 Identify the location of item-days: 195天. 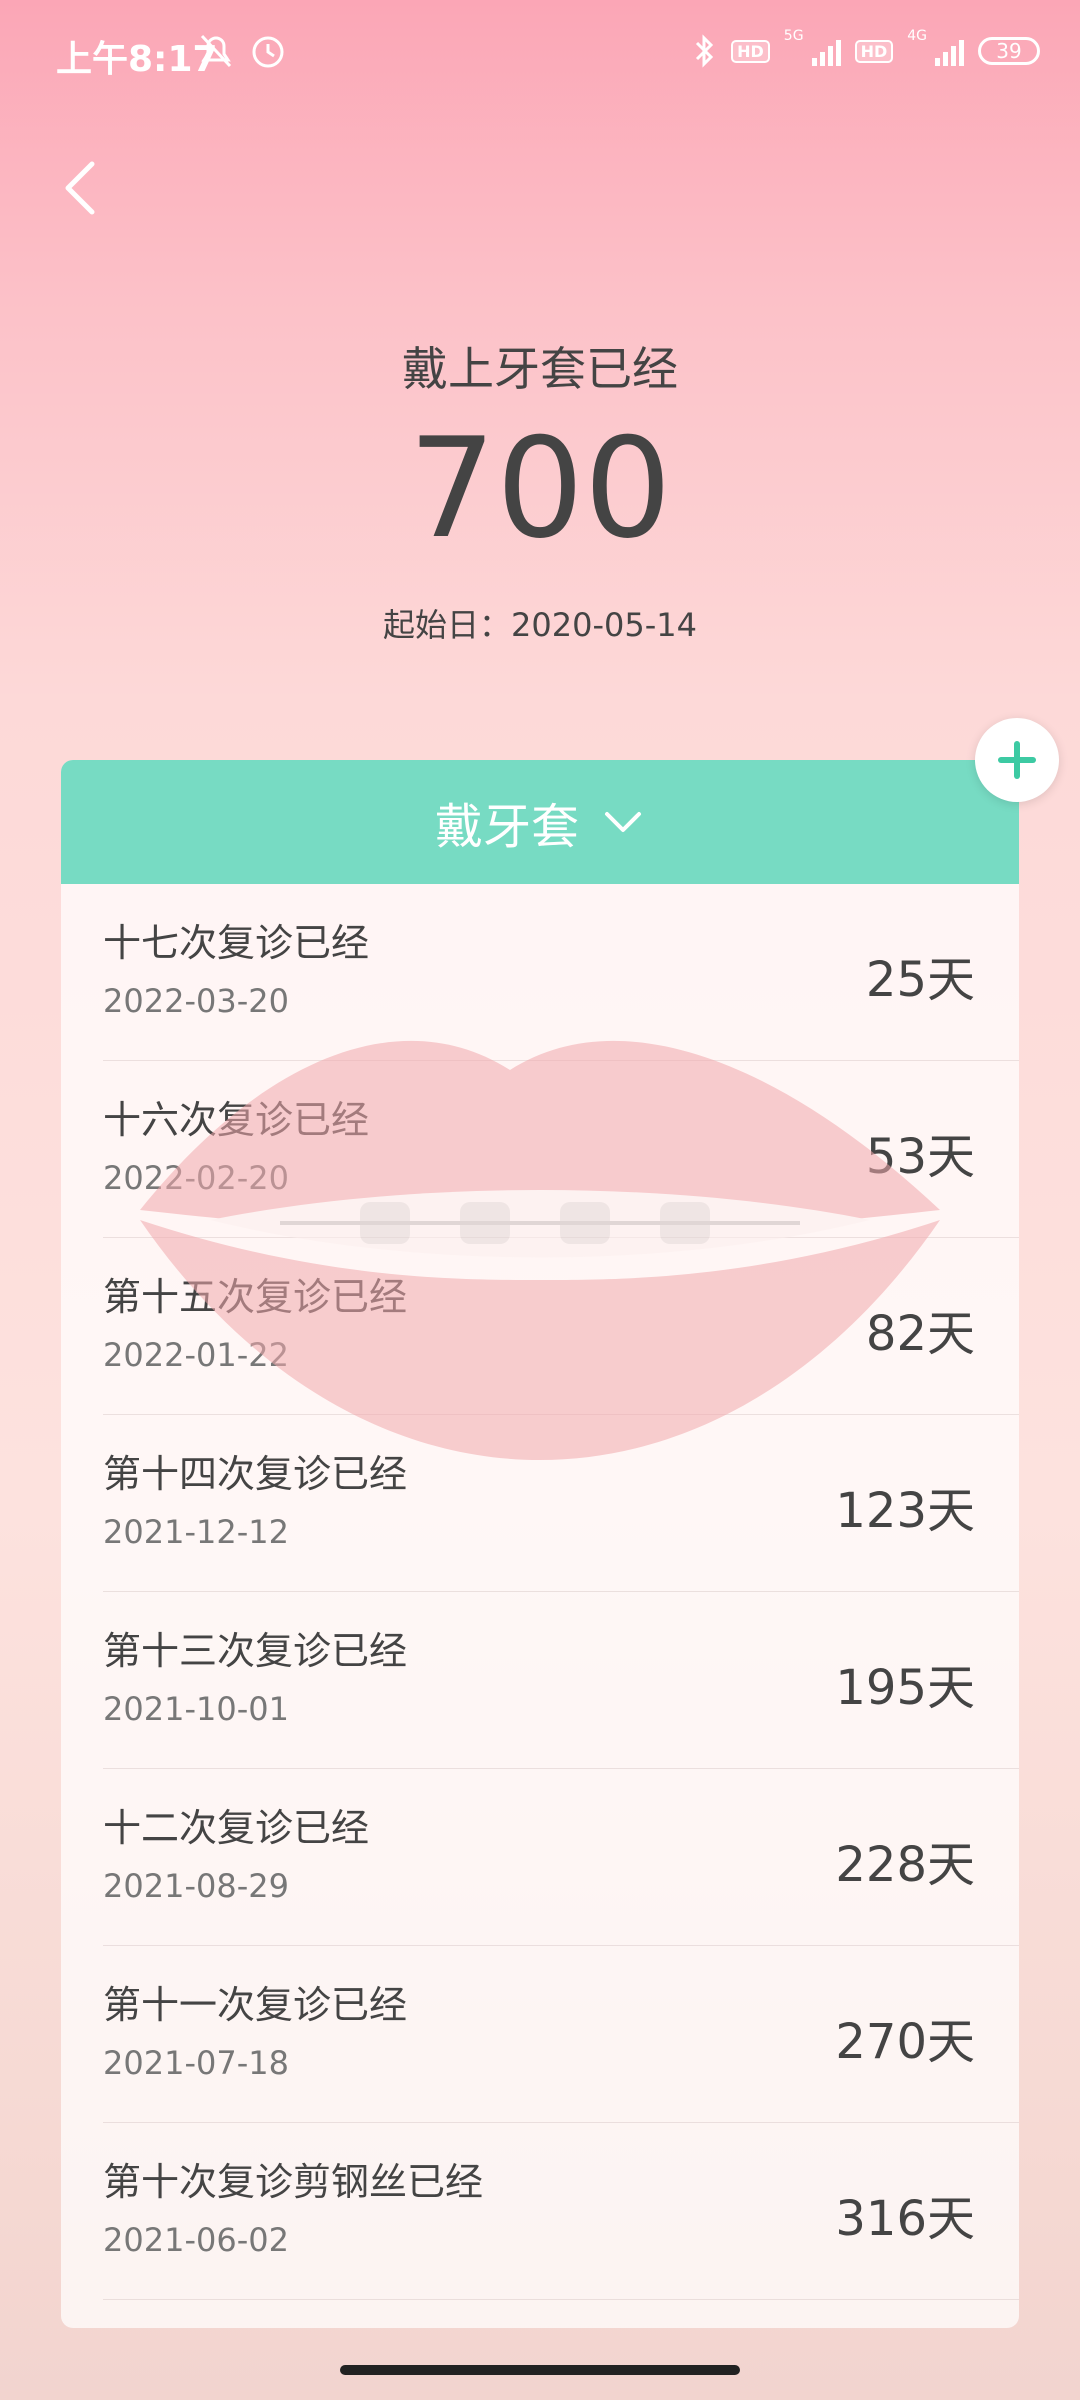
(905, 1688).